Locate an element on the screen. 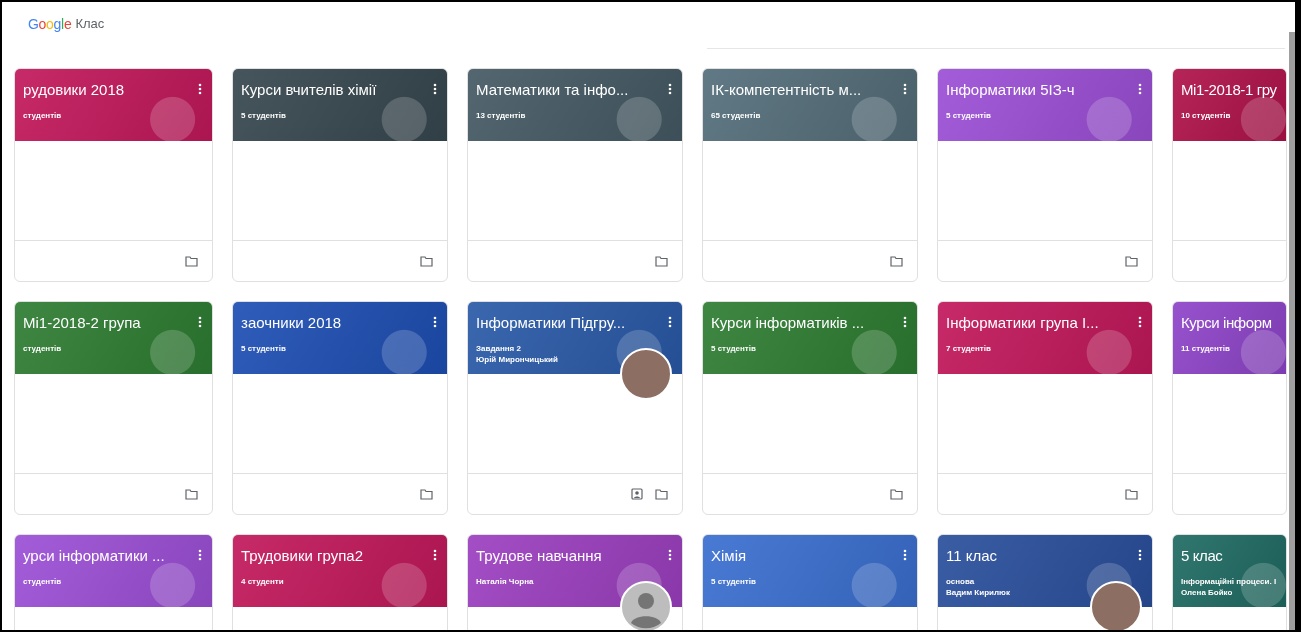 This screenshot has width=1301, height=632. class-subtitle: 11 студентів is located at coordinates (1206, 348).